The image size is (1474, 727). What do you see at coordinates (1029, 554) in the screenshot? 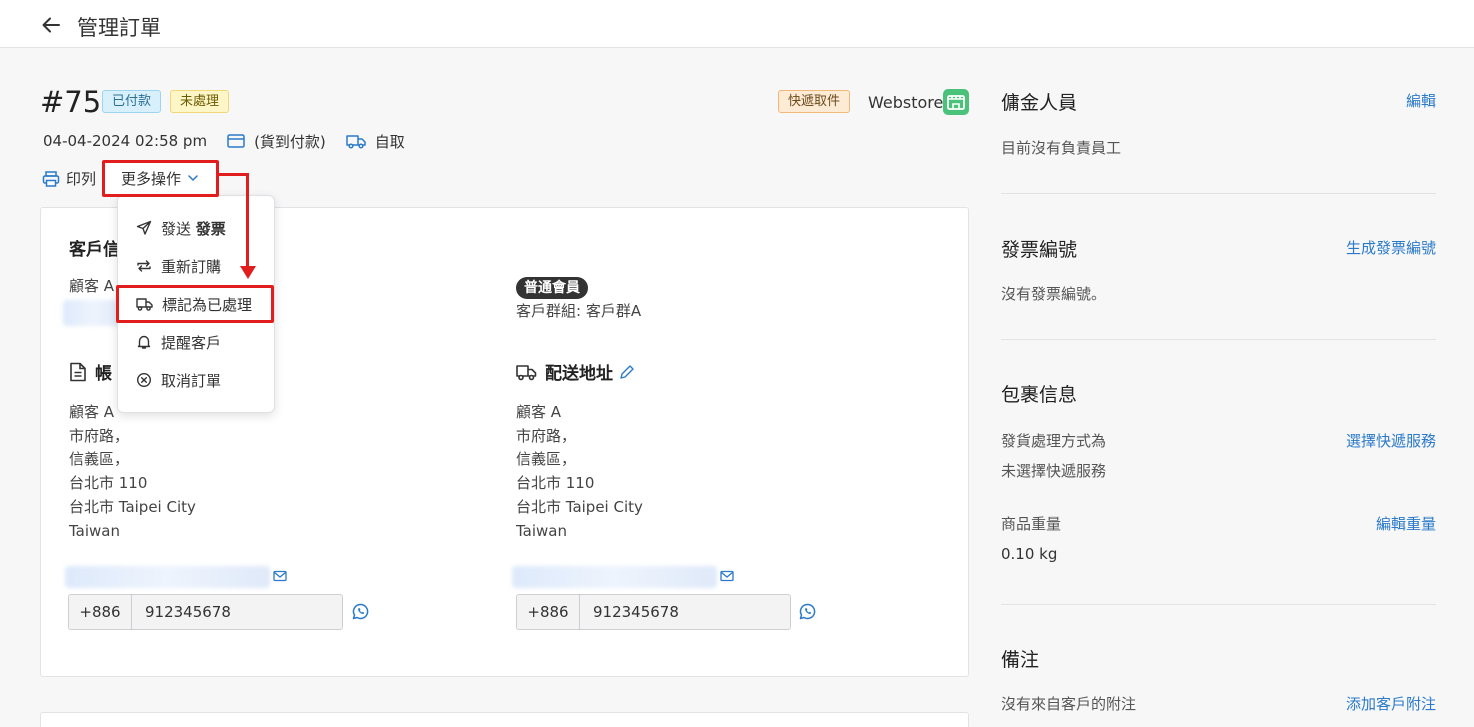
I see `weight-value: 0.10 kg` at bounding box center [1029, 554].